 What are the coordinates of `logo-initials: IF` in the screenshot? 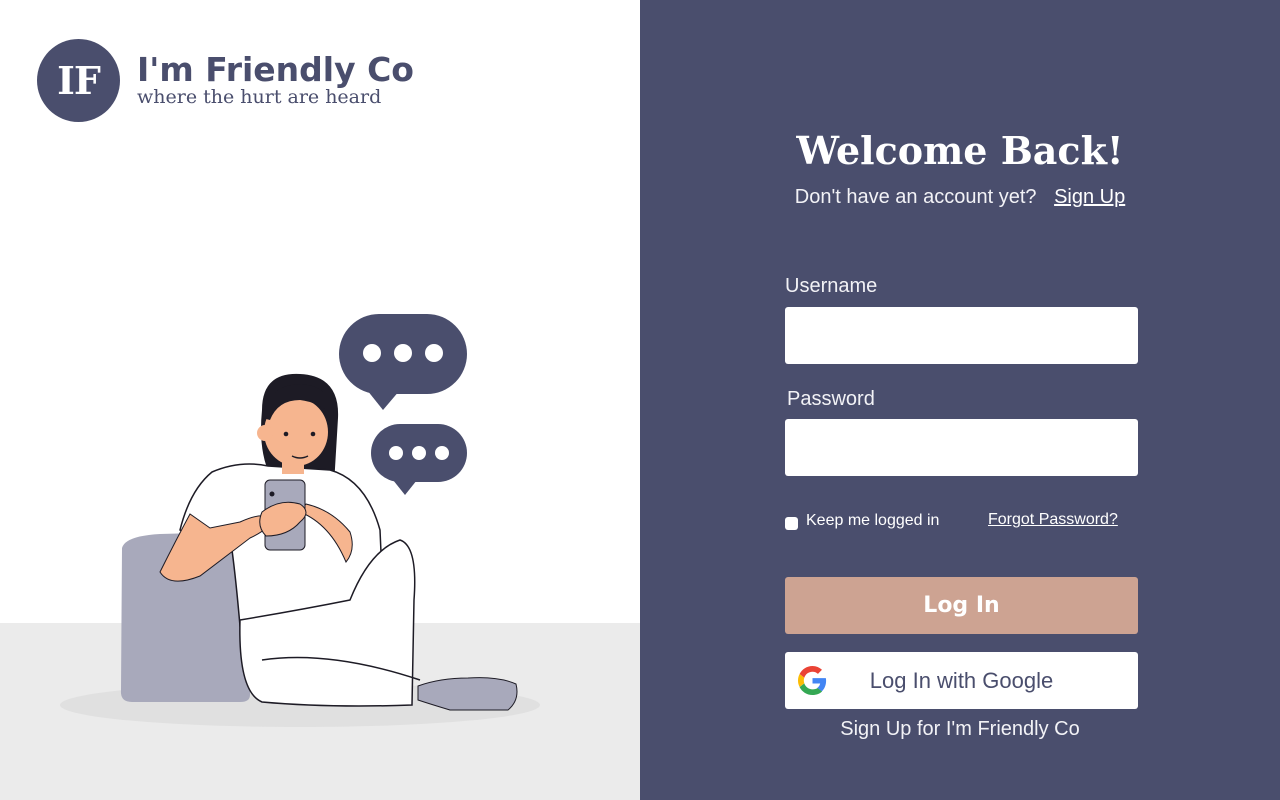 It's located at (79, 80).